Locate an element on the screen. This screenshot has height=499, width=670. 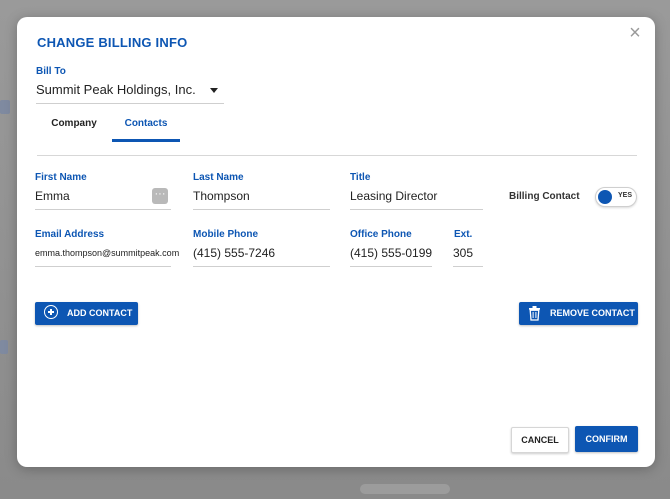
cancel-button: CANCEL is located at coordinates (540, 440).